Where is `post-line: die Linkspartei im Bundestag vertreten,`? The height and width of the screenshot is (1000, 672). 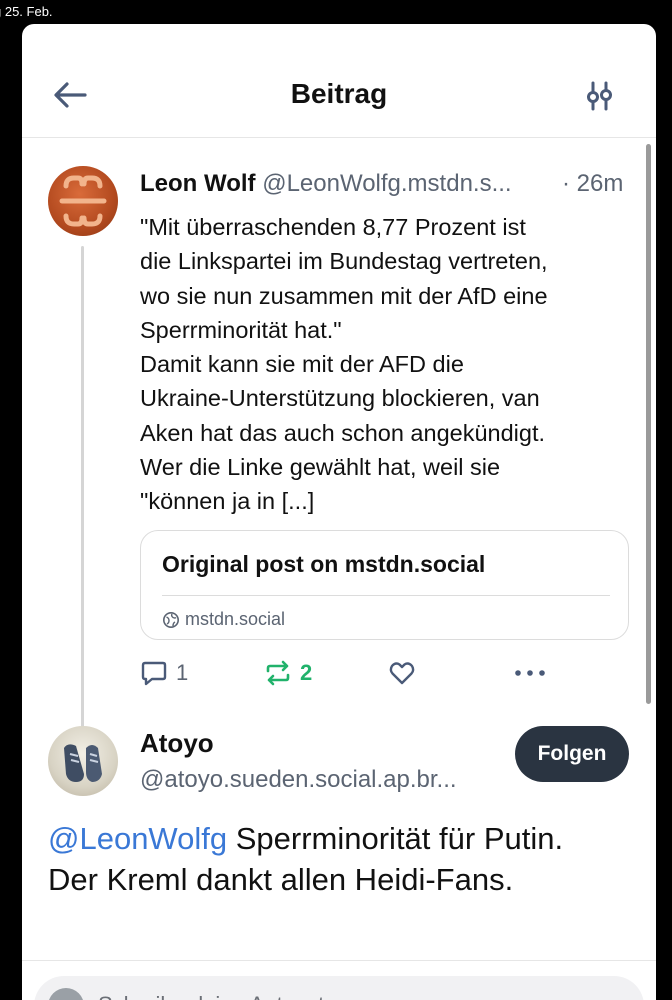
post-line: die Linkspartei im Bundestag vertreten, is located at coordinates (344, 261).